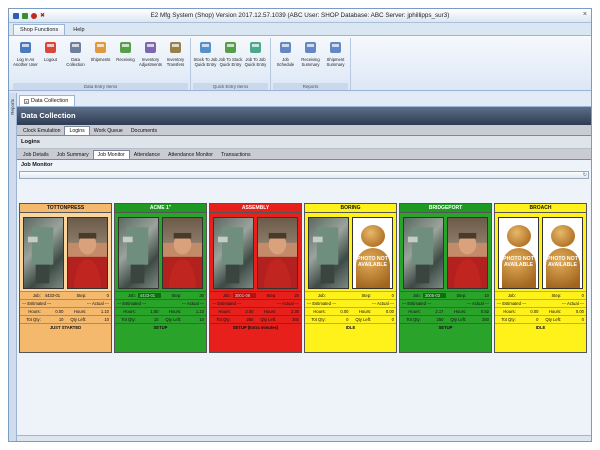 This screenshot has height=450, width=600. Describe the element at coordinates (41, 131) in the screenshot. I see `tab-clock-emulation: Clock Emulation` at that location.